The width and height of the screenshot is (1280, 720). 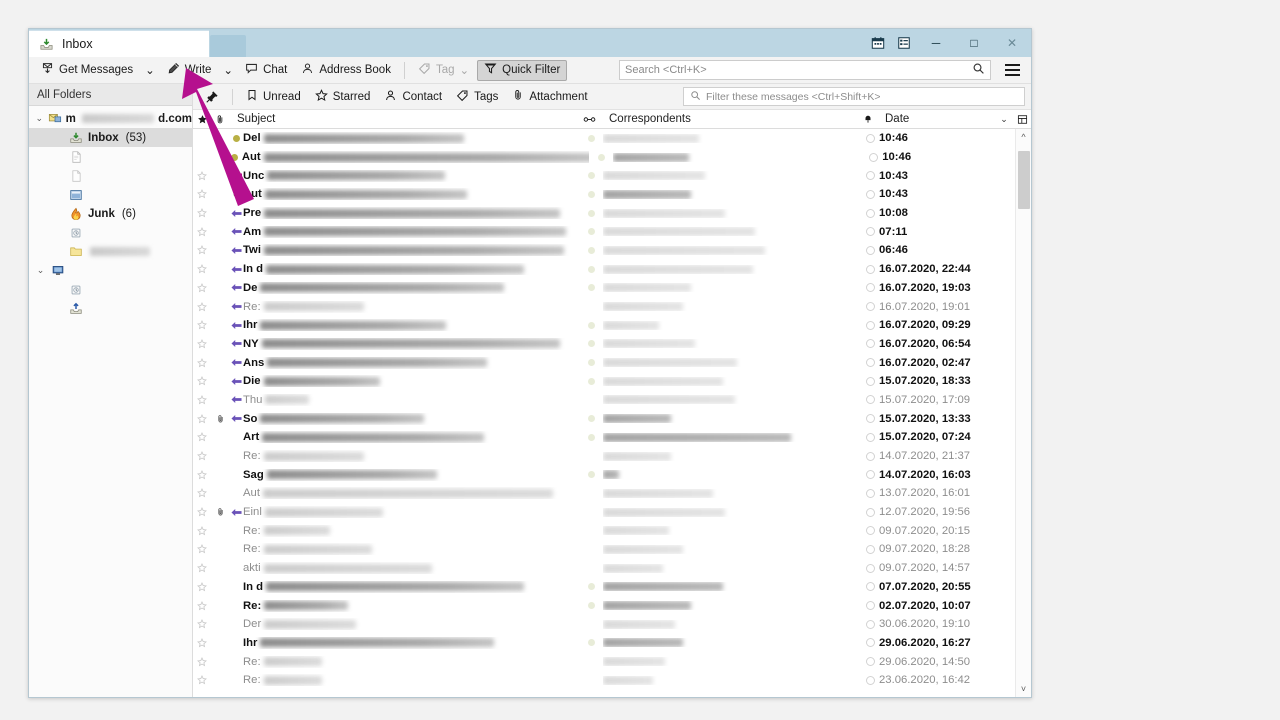 I want to click on message-row: Thu 15.07.2020, 17:09, so click(x=604, y=400).